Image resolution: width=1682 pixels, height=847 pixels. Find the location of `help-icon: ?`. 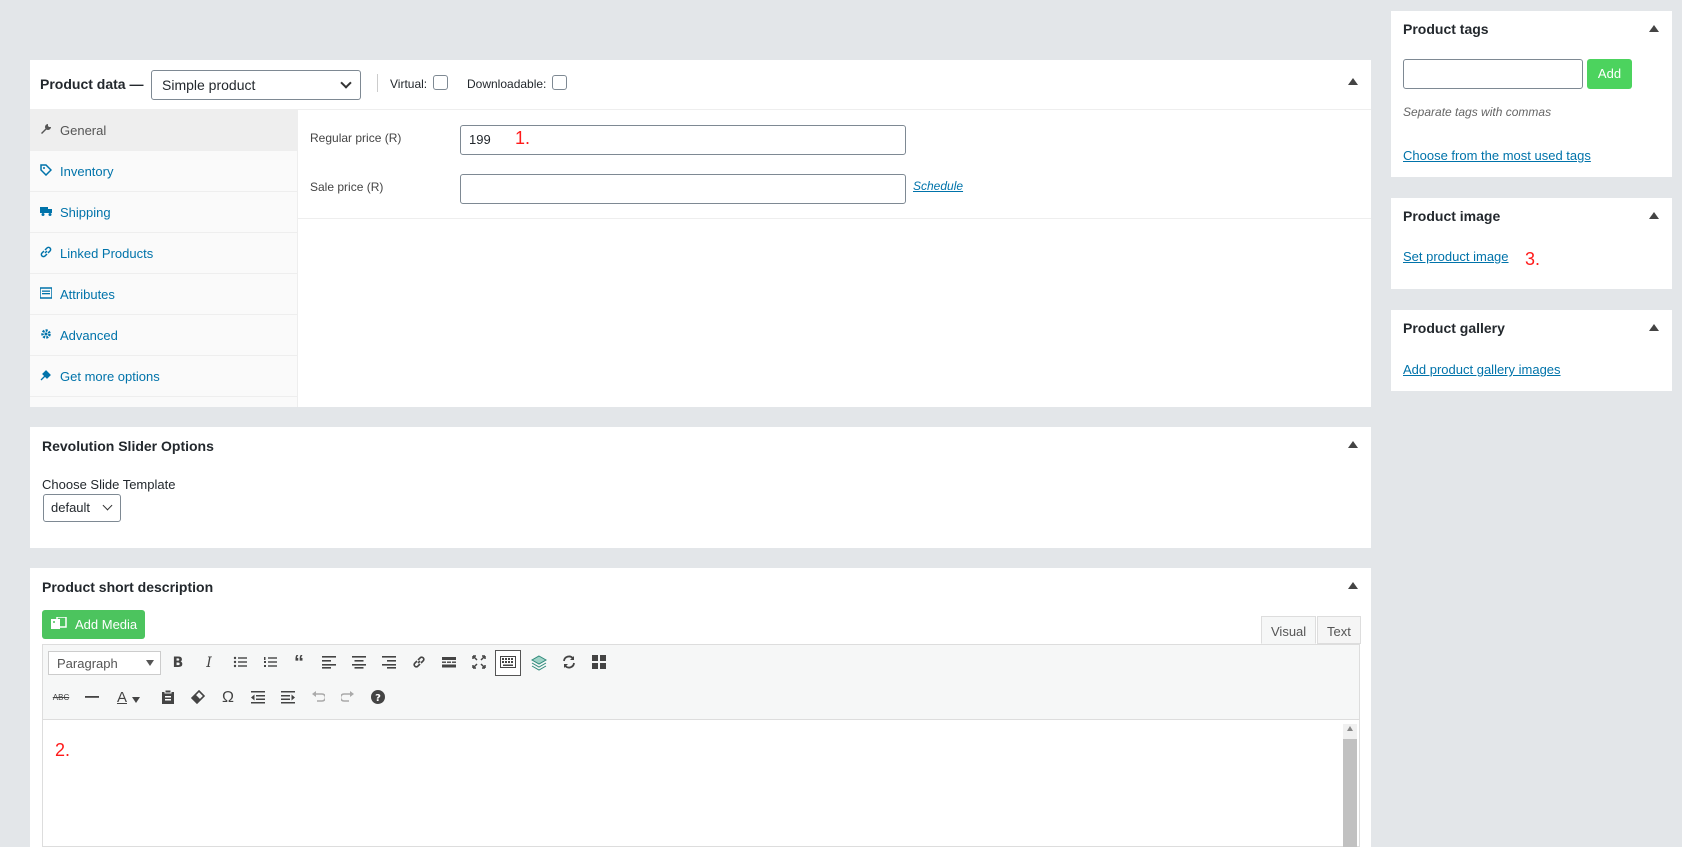

help-icon: ? is located at coordinates (378, 698).